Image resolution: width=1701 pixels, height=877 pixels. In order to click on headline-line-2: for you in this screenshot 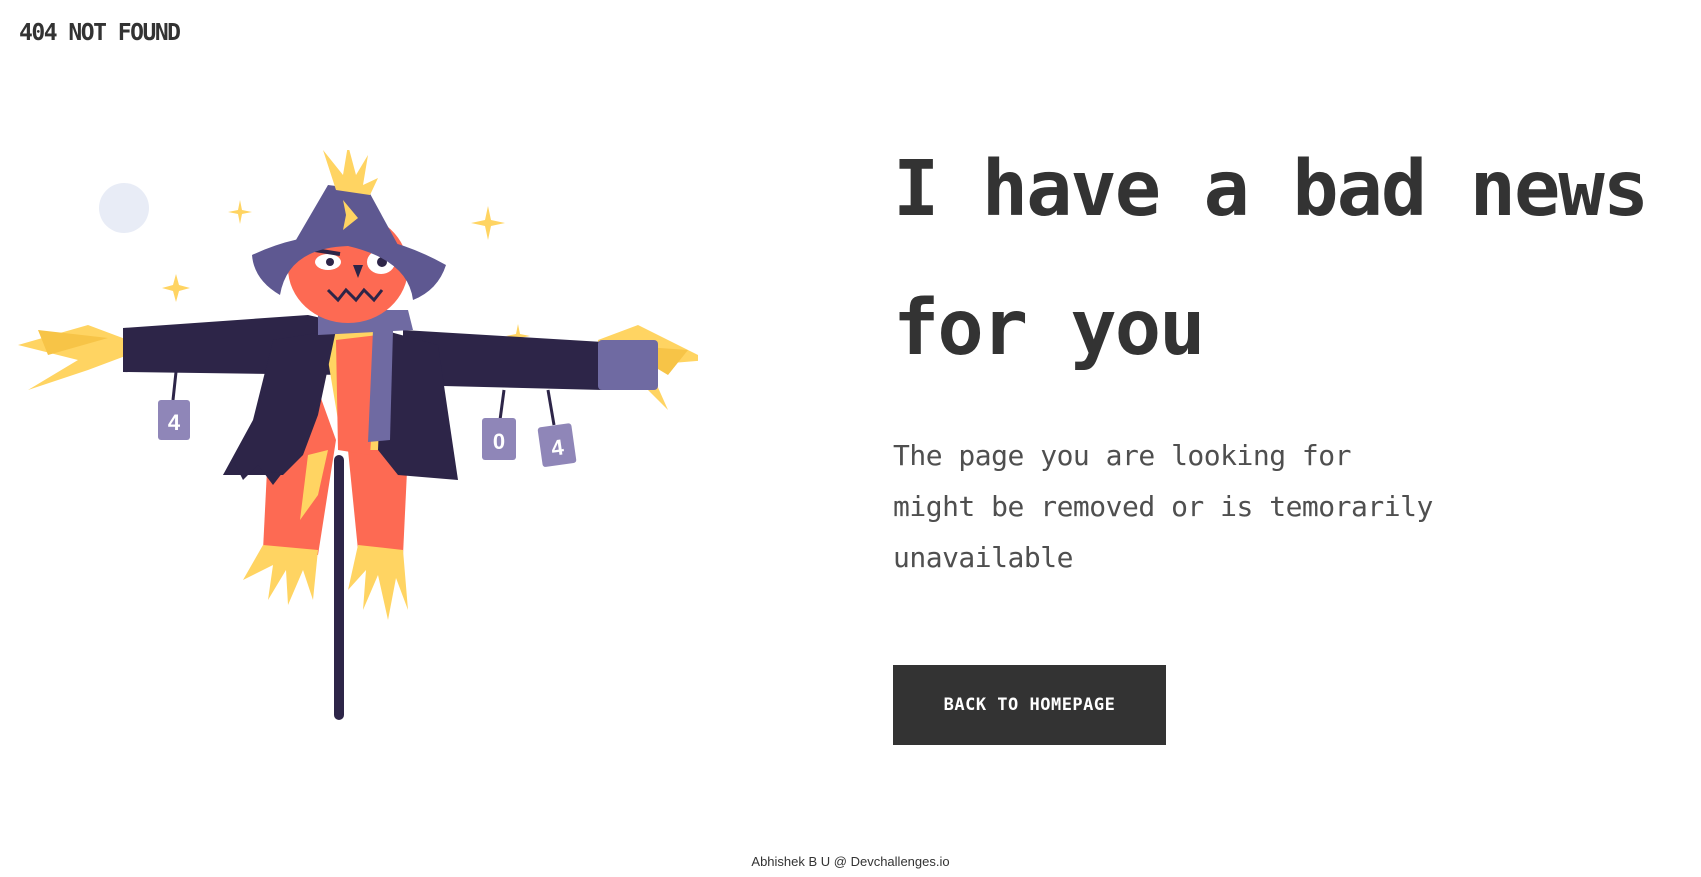, I will do `click(1049, 328)`.